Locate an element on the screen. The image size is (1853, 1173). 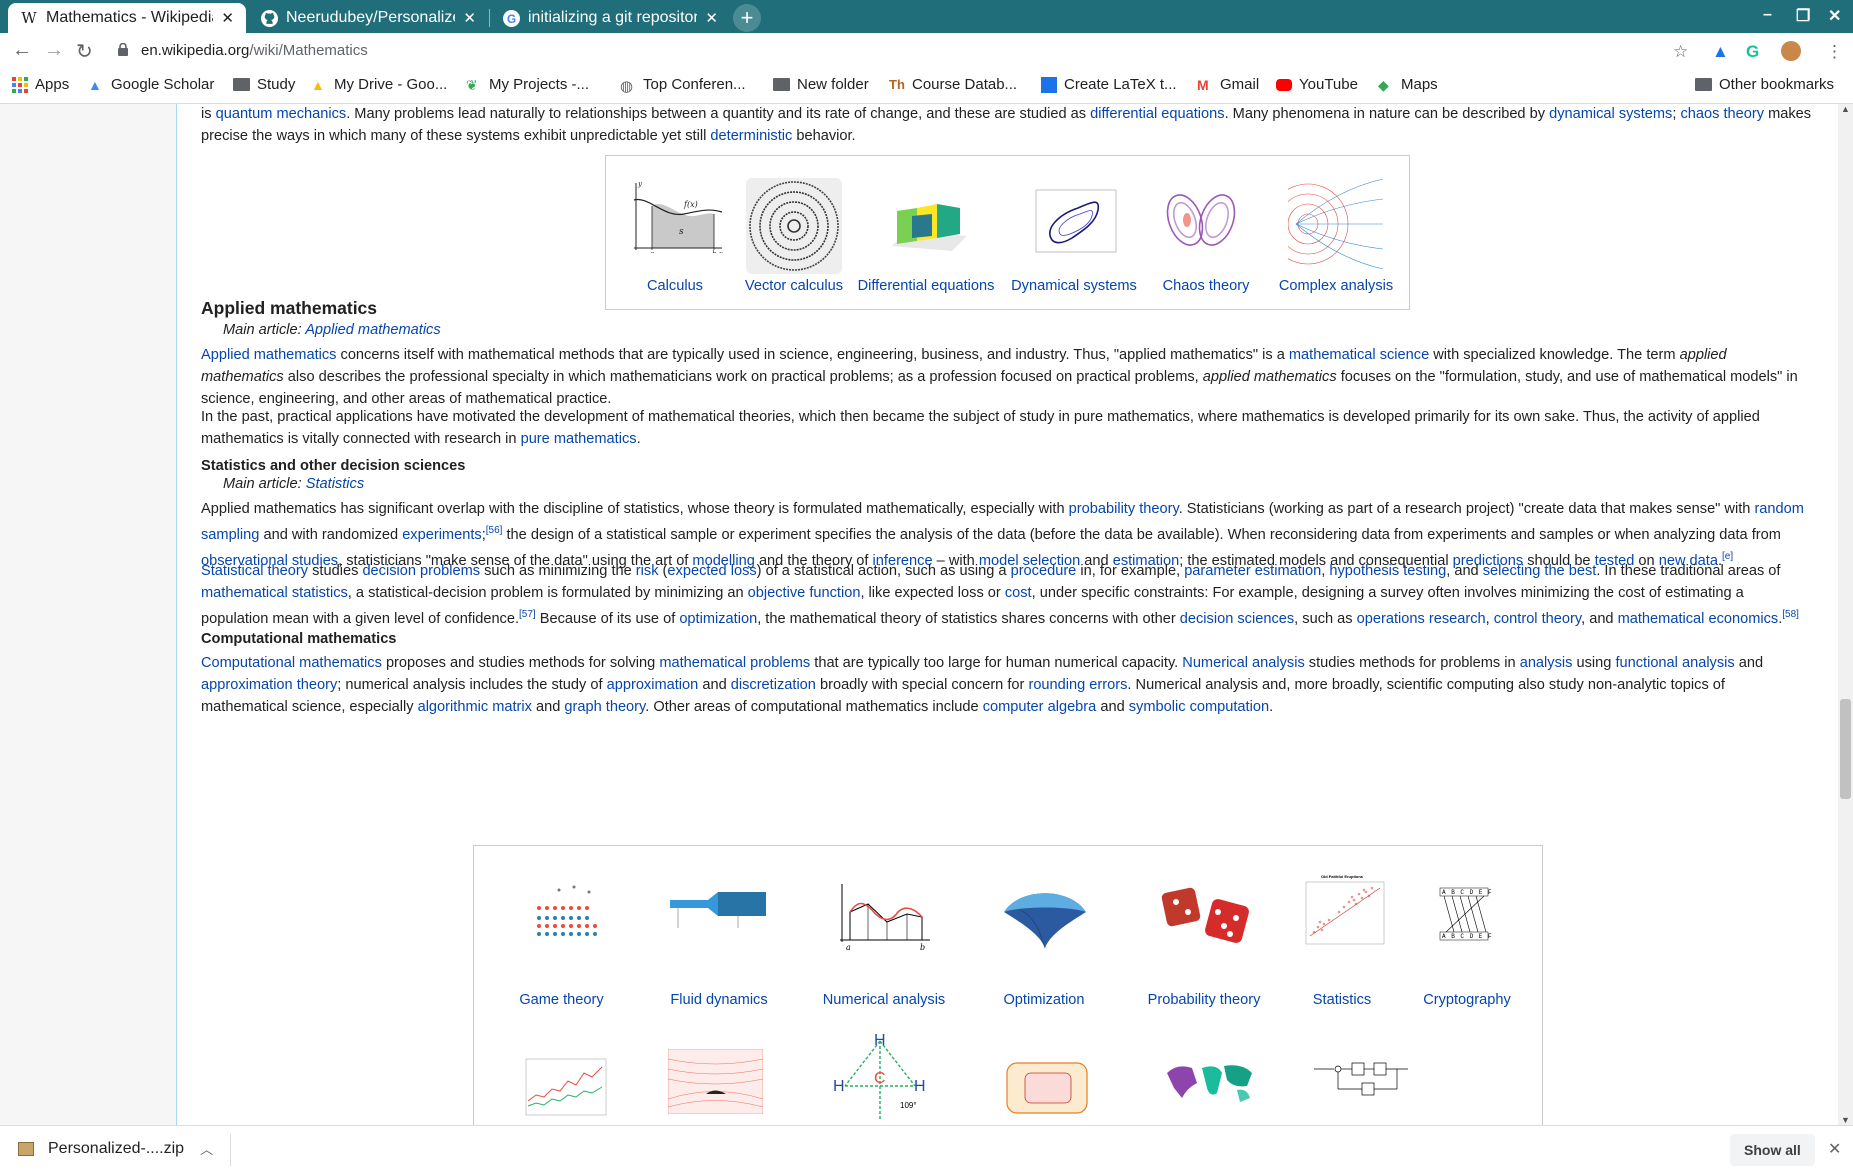
link: decision problems is located at coordinates (421, 571).